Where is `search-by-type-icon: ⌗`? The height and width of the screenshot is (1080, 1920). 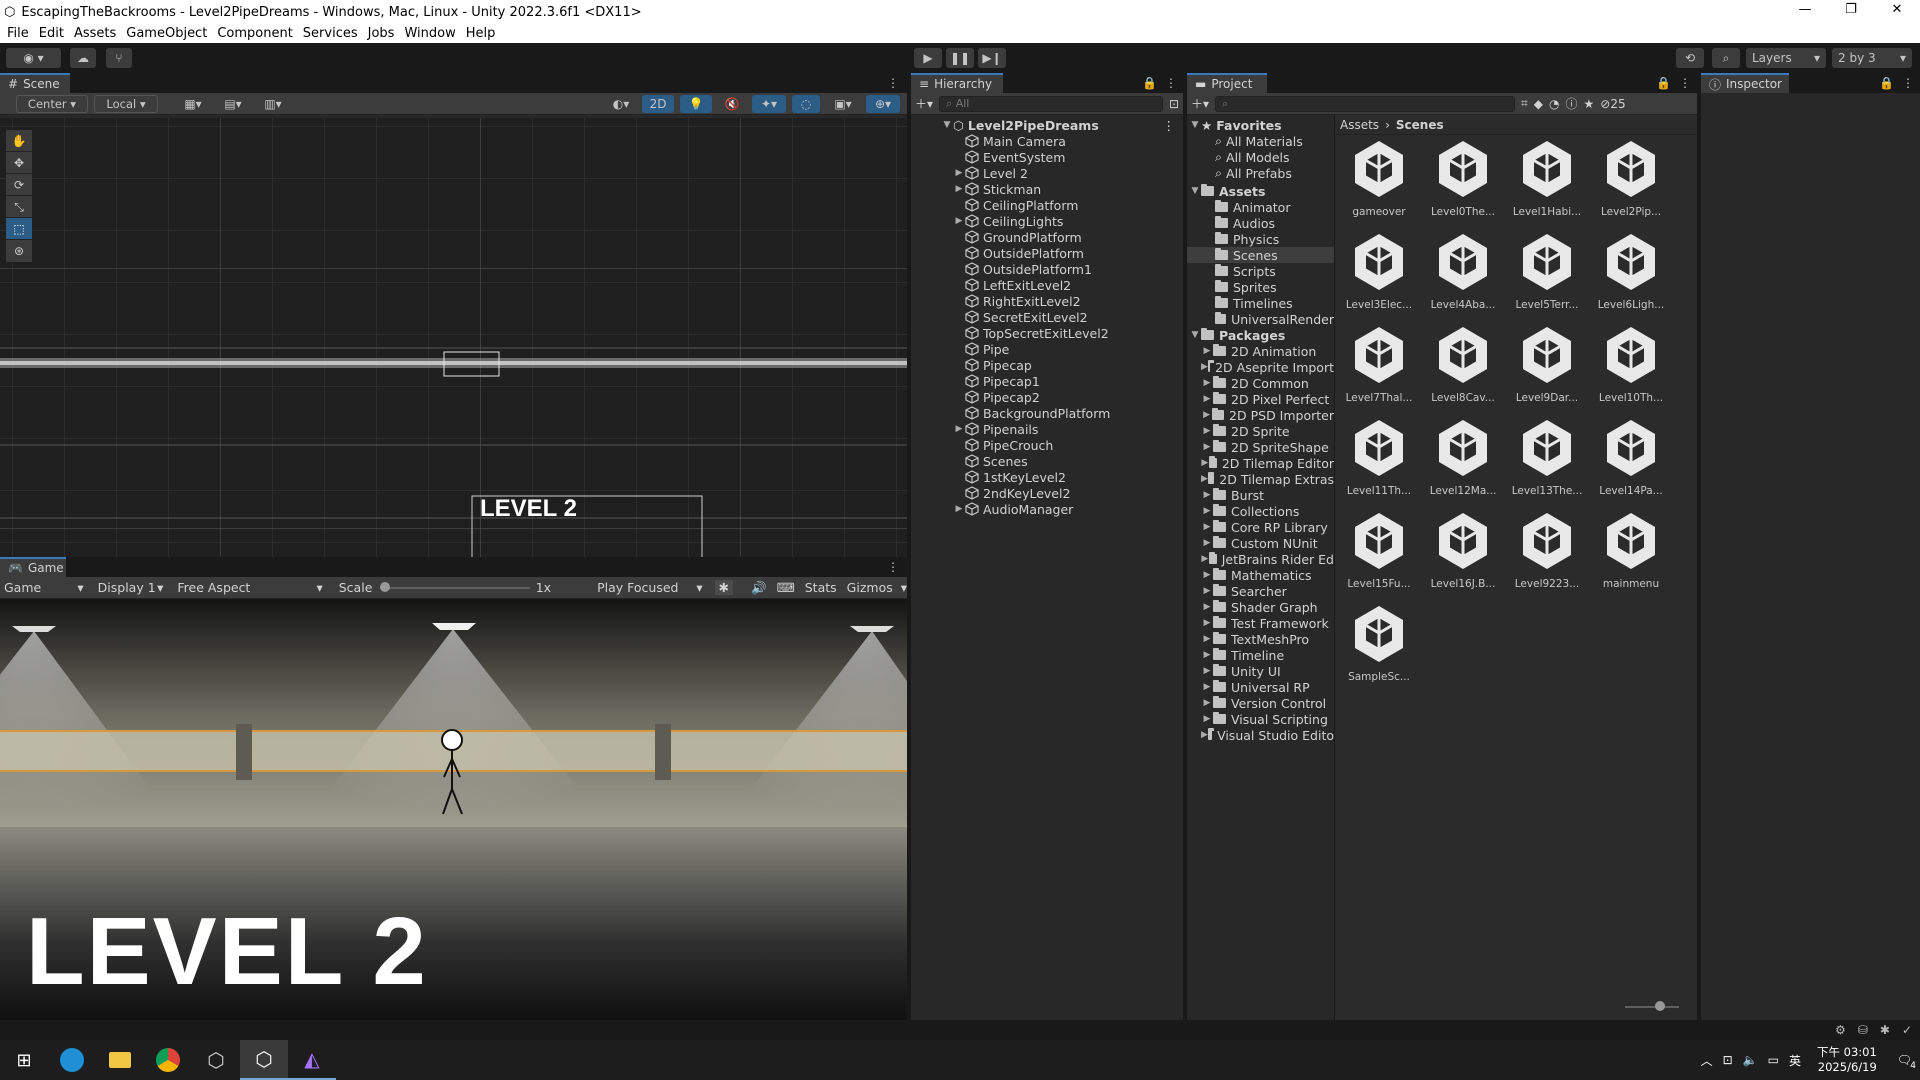 search-by-type-icon: ⌗ is located at coordinates (1524, 103).